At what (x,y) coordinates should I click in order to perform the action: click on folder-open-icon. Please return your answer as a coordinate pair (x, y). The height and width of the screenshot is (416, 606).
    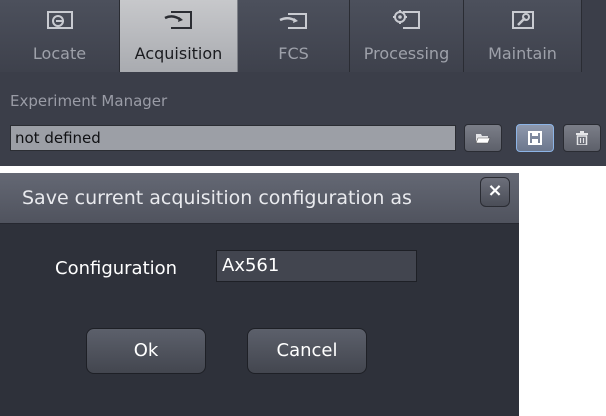
    Looking at the image, I should click on (483, 139).